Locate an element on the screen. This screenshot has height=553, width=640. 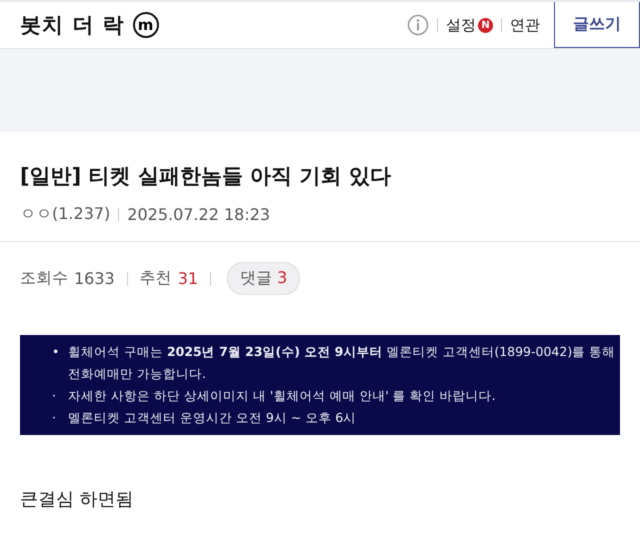
recommend-count: 31 is located at coordinates (188, 278).